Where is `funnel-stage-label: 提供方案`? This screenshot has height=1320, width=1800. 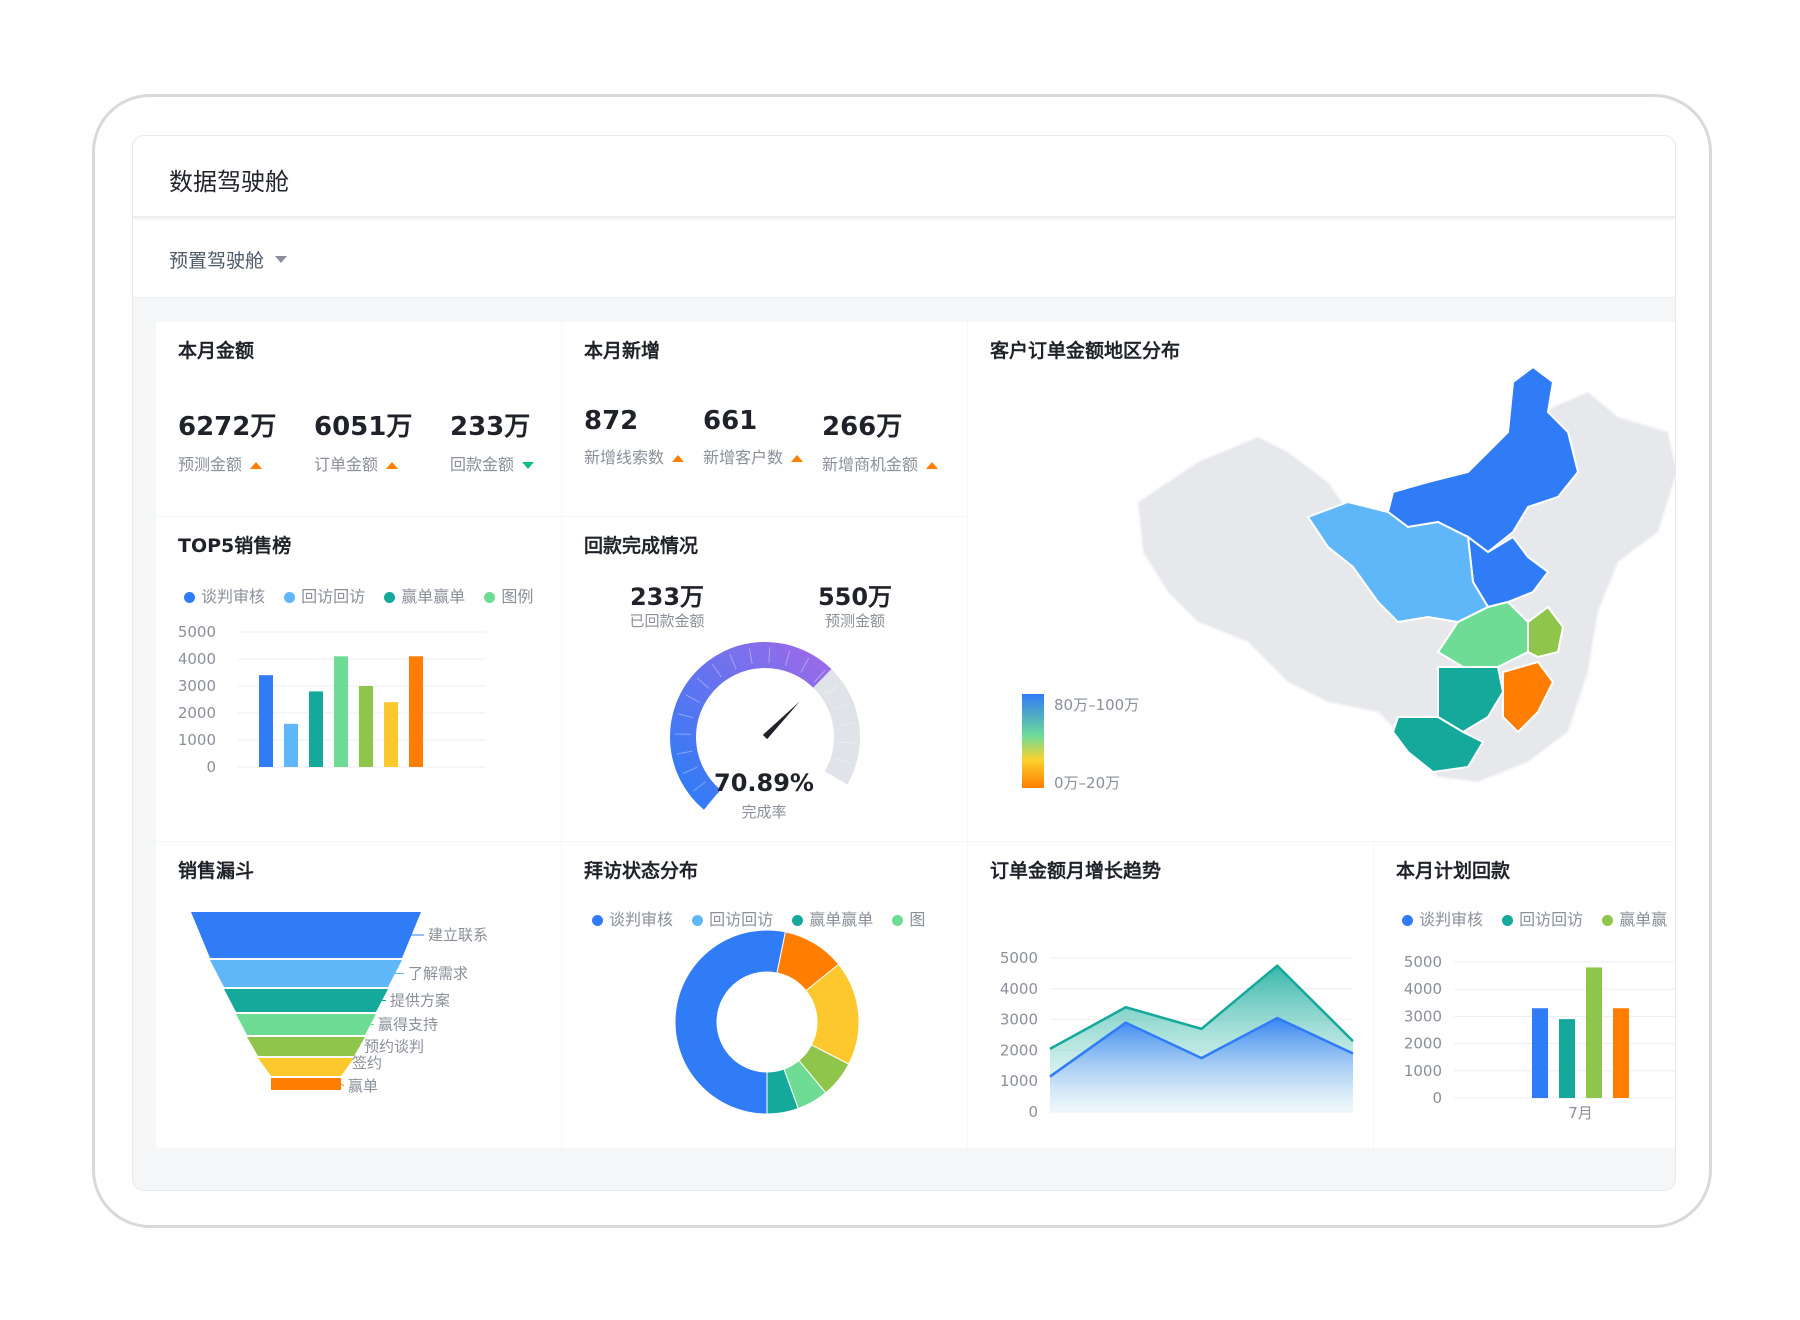 funnel-stage-label: 提供方案 is located at coordinates (420, 1001).